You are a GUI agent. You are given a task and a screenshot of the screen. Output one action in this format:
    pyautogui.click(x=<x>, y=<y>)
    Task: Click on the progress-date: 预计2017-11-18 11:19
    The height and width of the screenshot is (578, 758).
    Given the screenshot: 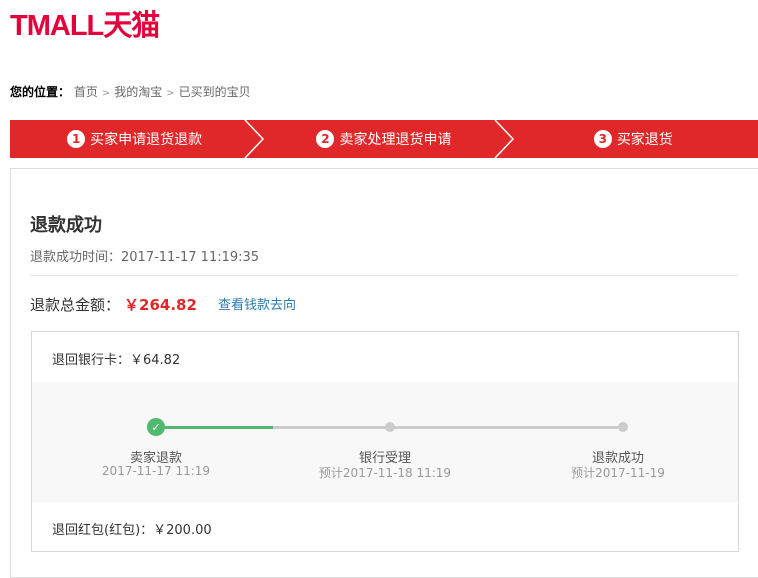 What is the action you would take?
    pyautogui.click(x=385, y=473)
    